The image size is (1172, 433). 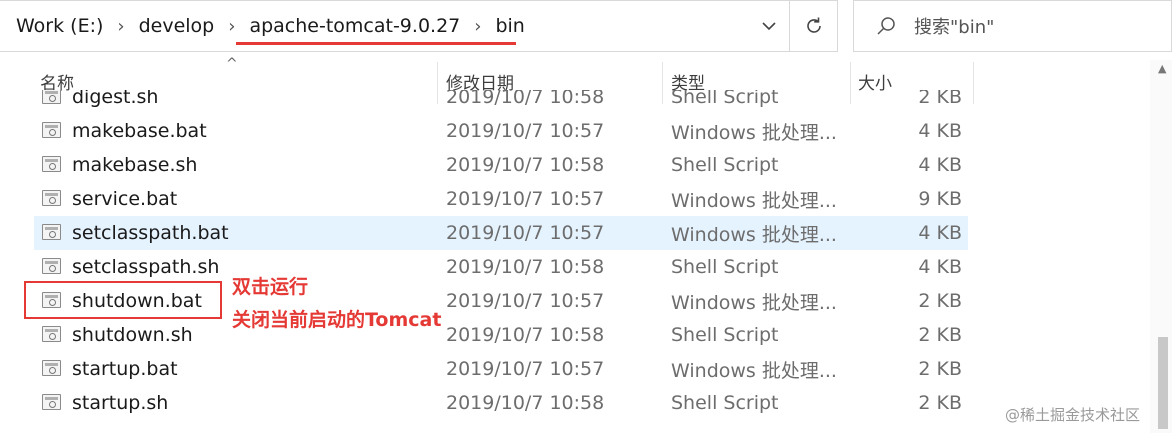 I want to click on scroll-up-arrow-icon: ▲, so click(x=1162, y=68).